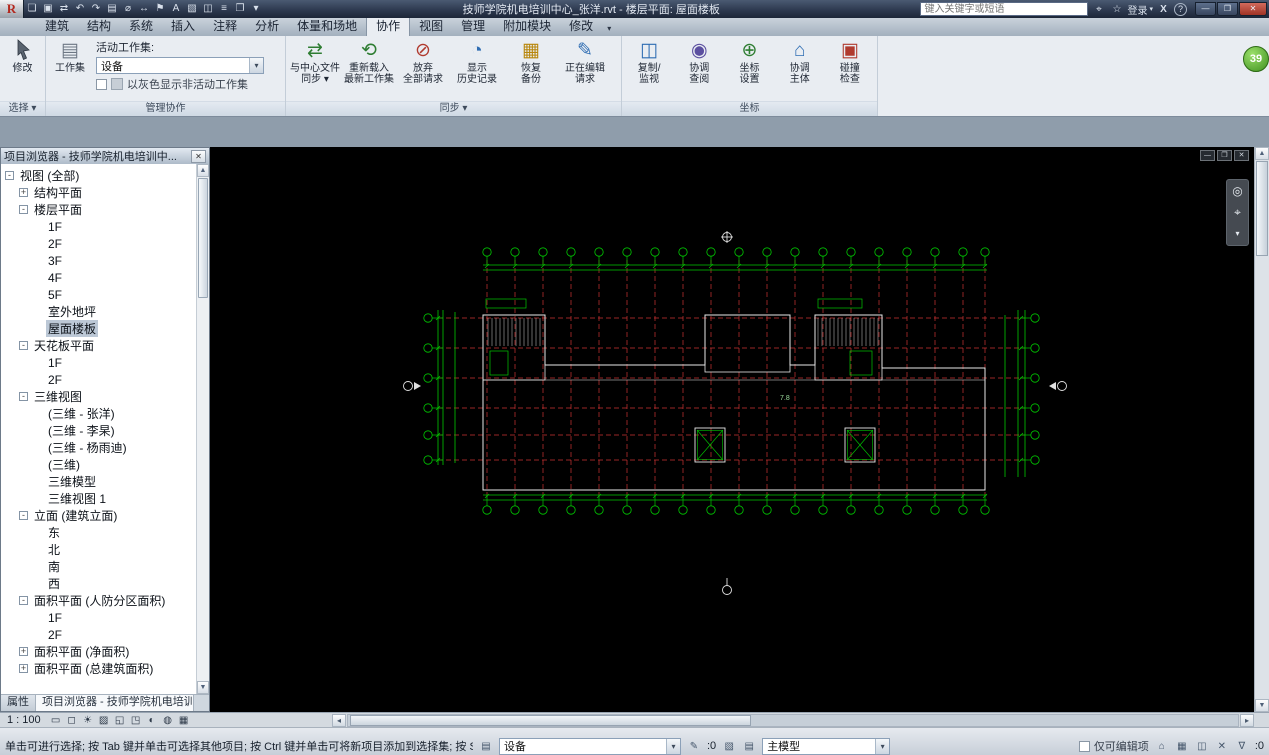 The width and height of the screenshot is (1269, 755). What do you see at coordinates (477, 68) in the screenshot?
I see `show-history-button: ◔ 显示 历史记录` at bounding box center [477, 68].